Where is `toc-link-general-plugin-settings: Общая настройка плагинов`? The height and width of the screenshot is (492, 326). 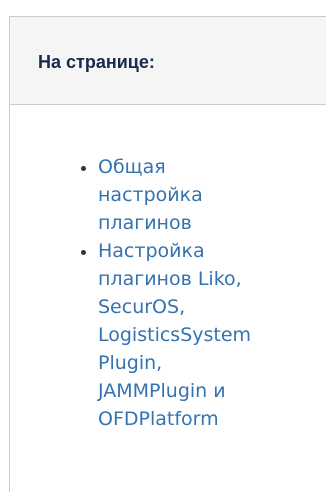 toc-link-general-plugin-settings: Общая настройка плагинов is located at coordinates (212, 195).